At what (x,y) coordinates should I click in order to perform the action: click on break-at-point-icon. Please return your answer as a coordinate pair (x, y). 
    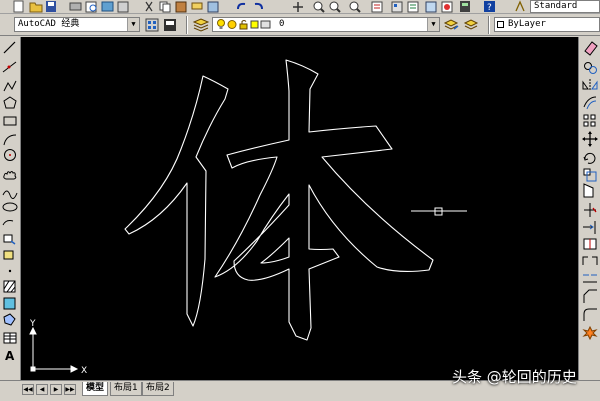
    Looking at the image, I should click on (590, 244).